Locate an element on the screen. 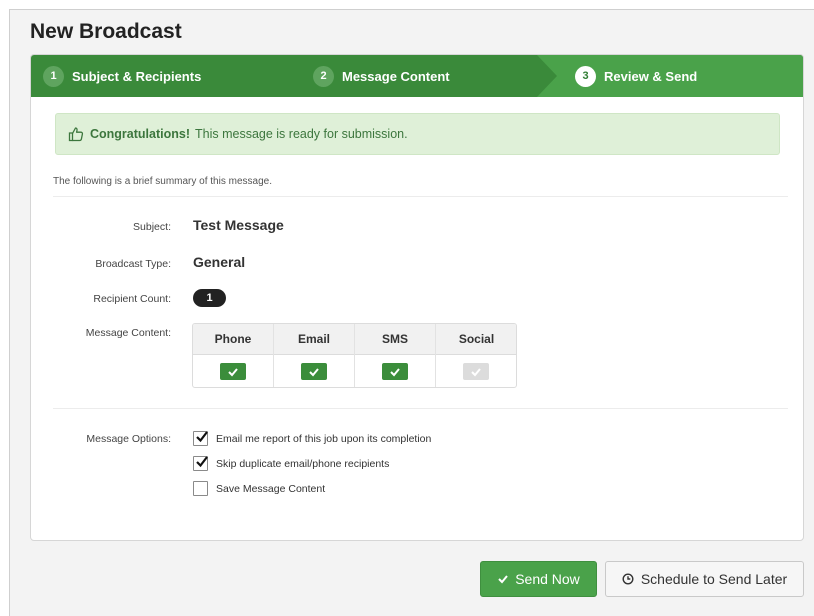 The width and height of the screenshot is (814, 616). channel-name: Social is located at coordinates (476, 339).